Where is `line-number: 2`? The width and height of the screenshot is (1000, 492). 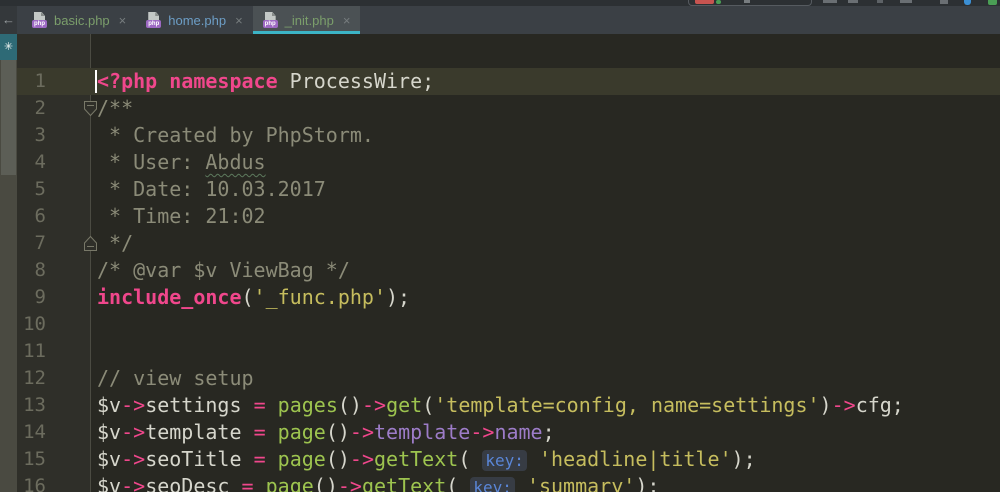
line-number: 2 is located at coordinates (31, 108).